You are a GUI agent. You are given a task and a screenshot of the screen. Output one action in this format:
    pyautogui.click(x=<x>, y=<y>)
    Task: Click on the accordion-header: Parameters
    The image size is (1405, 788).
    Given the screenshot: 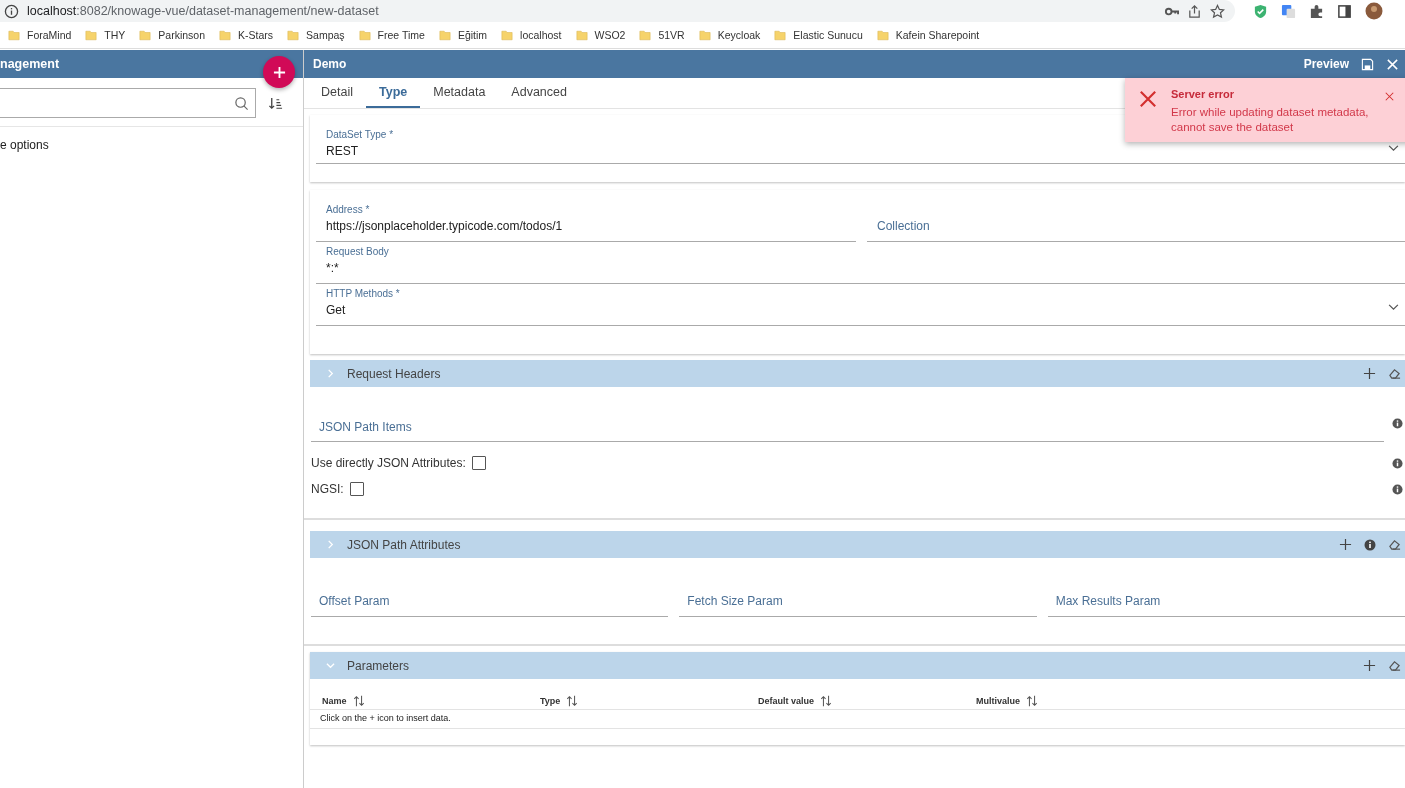 What is the action you would take?
    pyautogui.click(x=857, y=665)
    